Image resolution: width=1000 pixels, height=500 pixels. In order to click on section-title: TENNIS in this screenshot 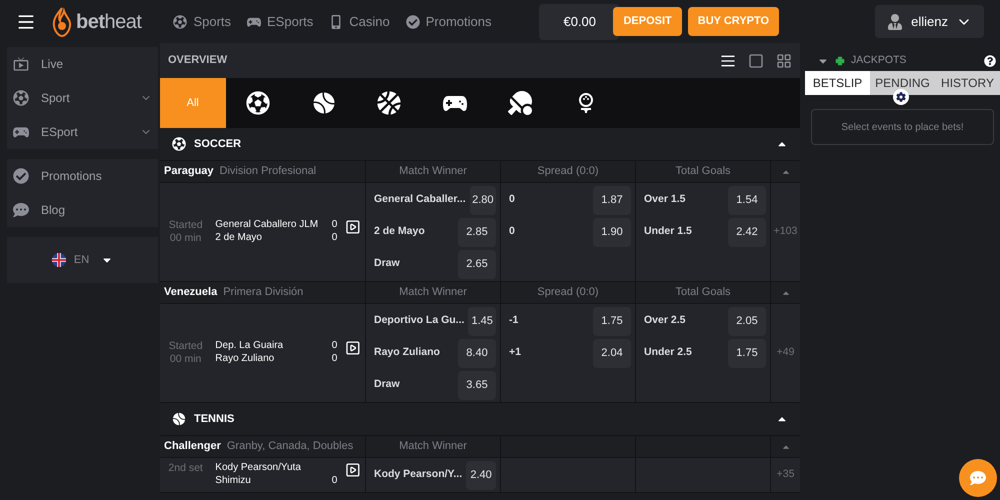, I will do `click(215, 419)`.